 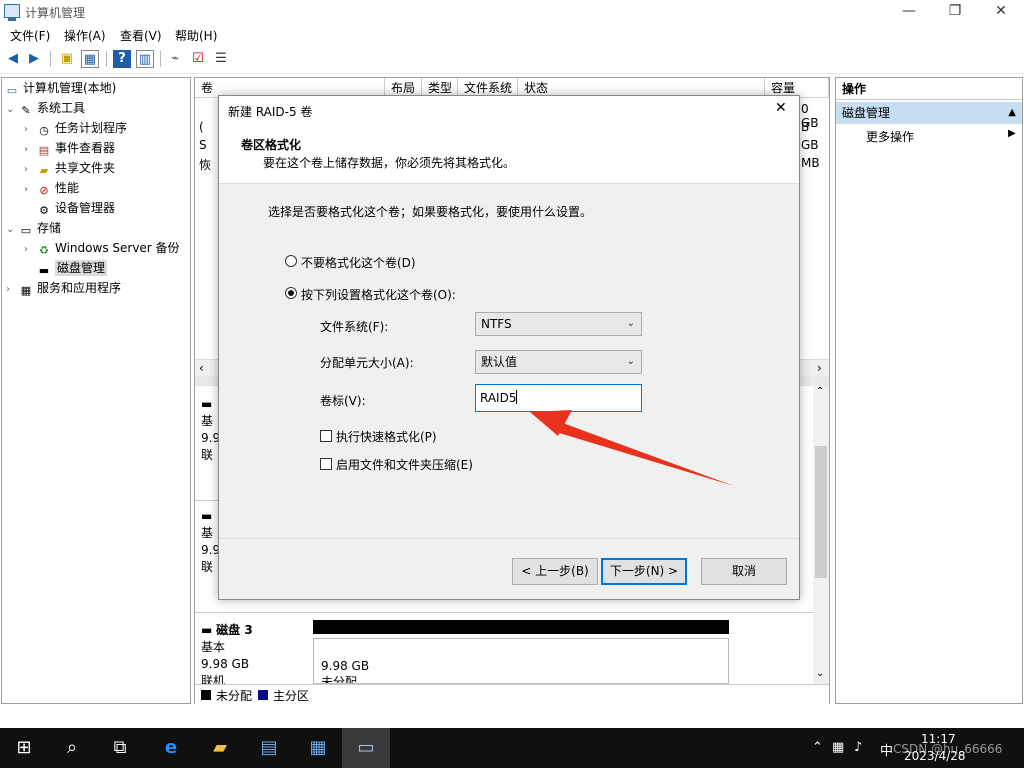 What do you see at coordinates (269, 748) in the screenshot?
I see `server-manager-icon: ▤` at bounding box center [269, 748].